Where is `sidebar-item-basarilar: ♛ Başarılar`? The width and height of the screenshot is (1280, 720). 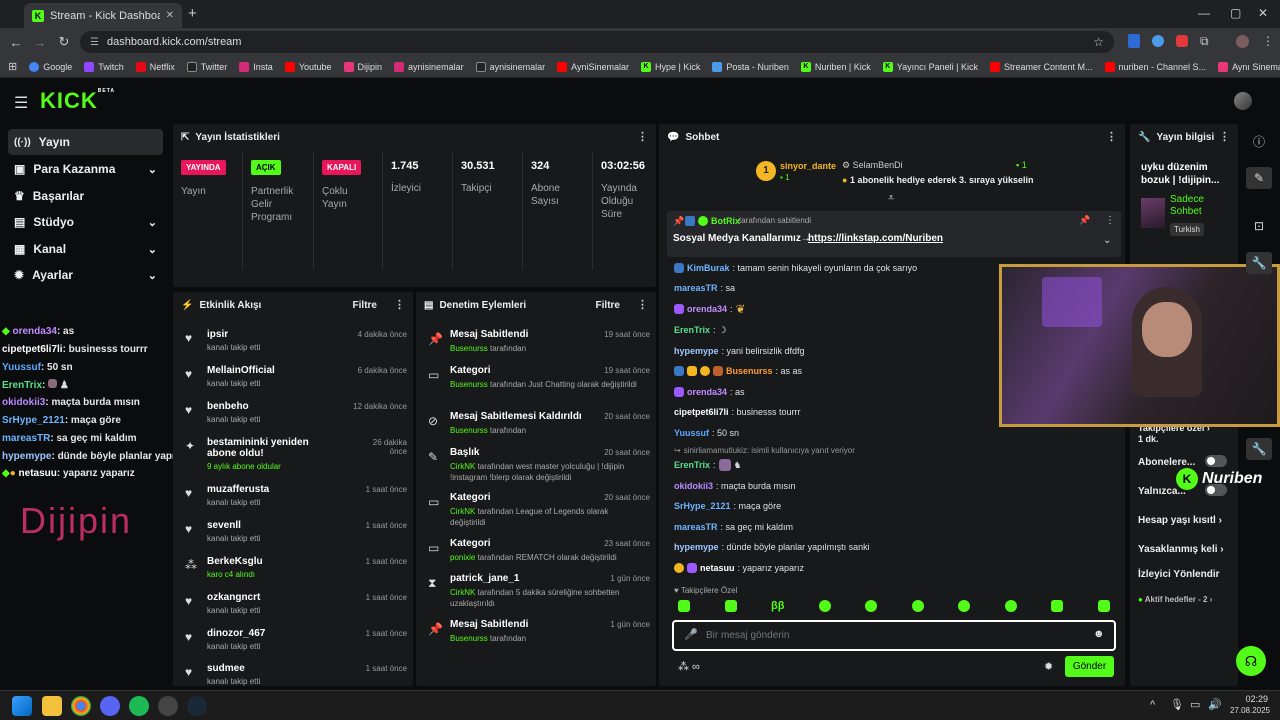 sidebar-item-basarilar: ♛ Başarılar is located at coordinates (85, 196).